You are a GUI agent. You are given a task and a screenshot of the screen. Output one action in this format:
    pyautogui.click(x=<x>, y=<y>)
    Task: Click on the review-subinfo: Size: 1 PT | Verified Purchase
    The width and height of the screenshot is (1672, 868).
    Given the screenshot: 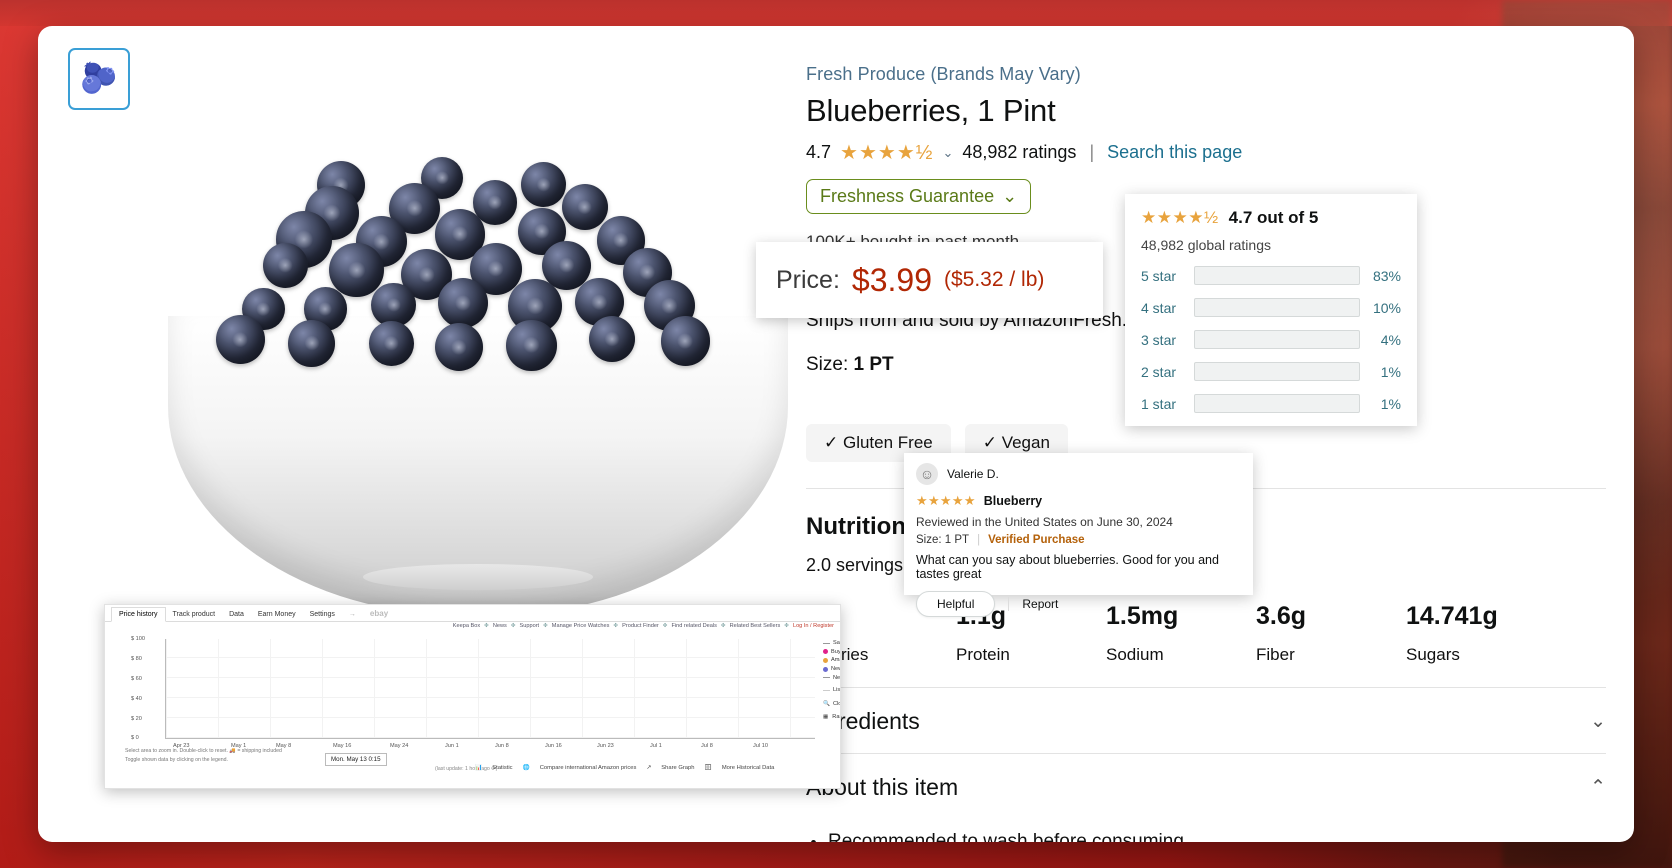 What is the action you would take?
    pyautogui.click(x=1078, y=540)
    